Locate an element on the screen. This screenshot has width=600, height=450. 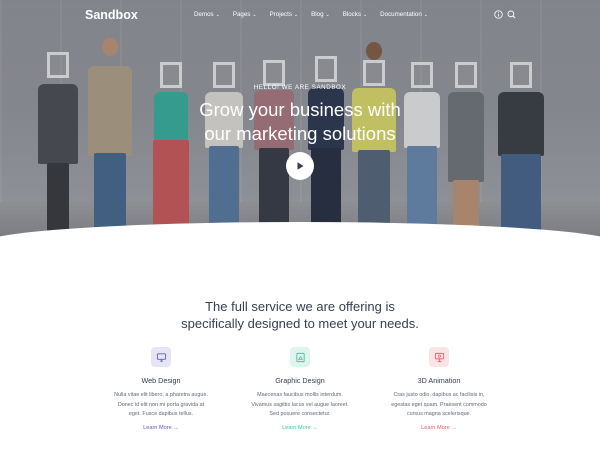
menu-item-pages: Pages ⌄ is located at coordinates (245, 14).